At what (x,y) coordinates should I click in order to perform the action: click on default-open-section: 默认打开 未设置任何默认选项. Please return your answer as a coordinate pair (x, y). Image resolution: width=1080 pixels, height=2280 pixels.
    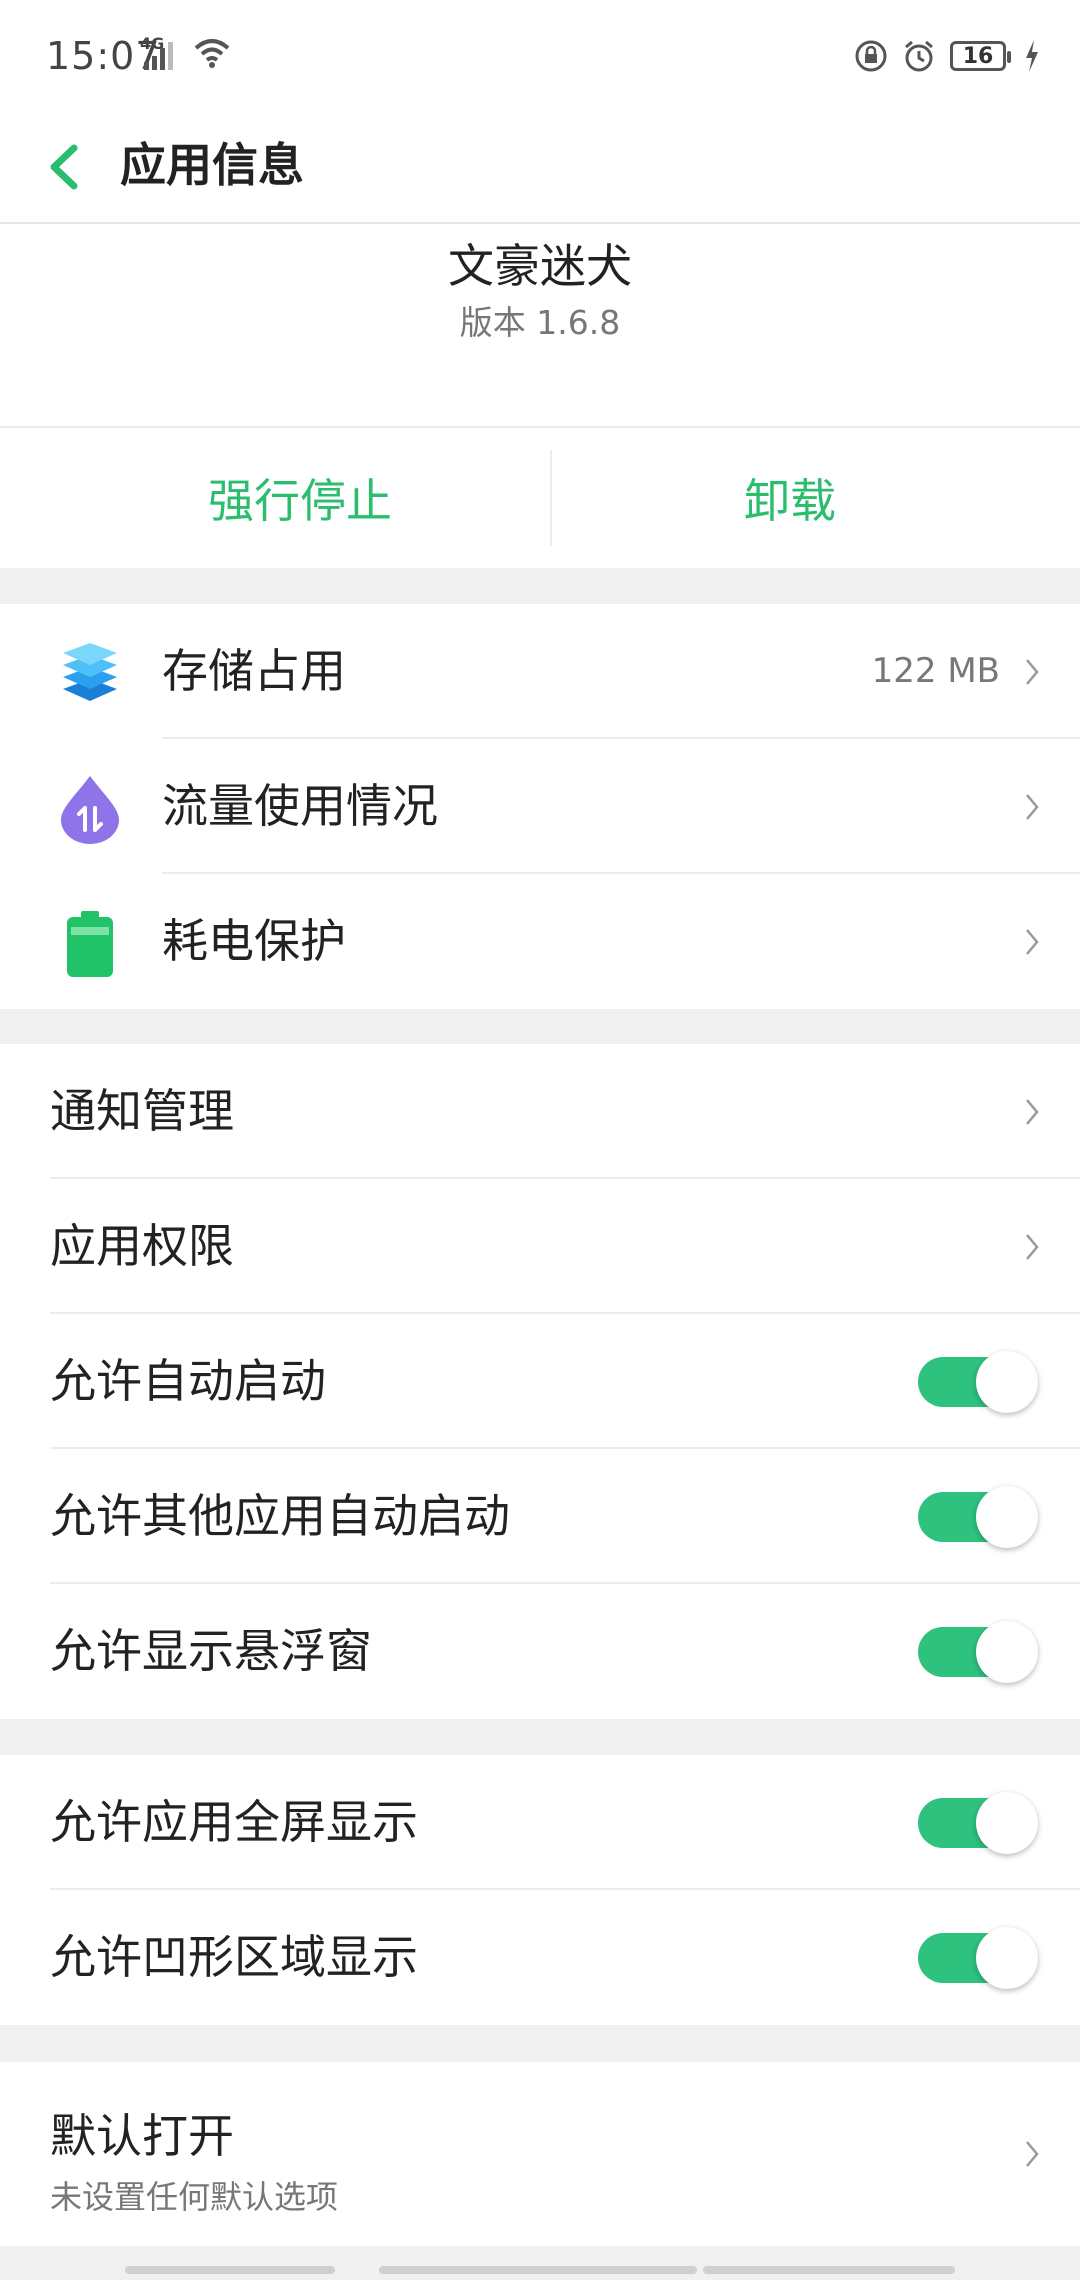
    Looking at the image, I should click on (540, 2154).